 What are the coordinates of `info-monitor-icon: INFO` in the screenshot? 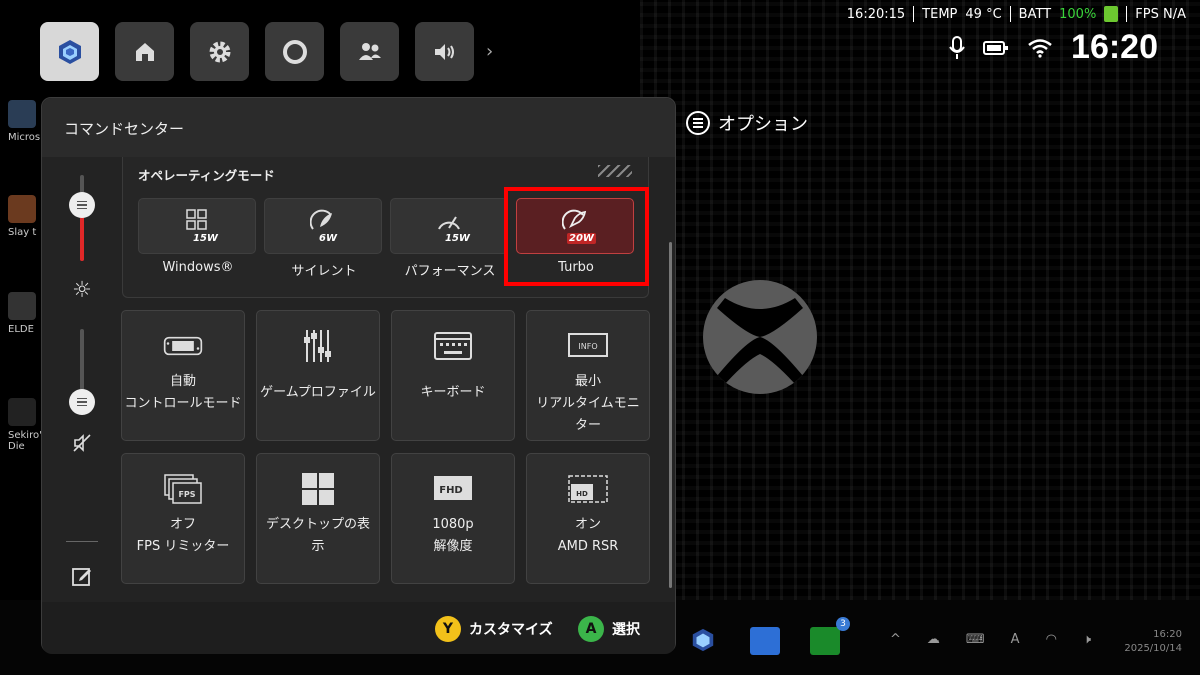 It's located at (588, 345).